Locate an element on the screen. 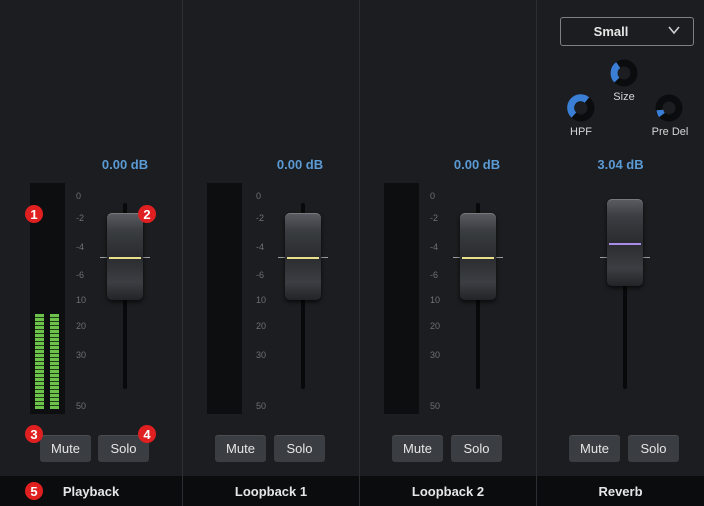  reverb-size-dropdown: Small is located at coordinates (627, 31).